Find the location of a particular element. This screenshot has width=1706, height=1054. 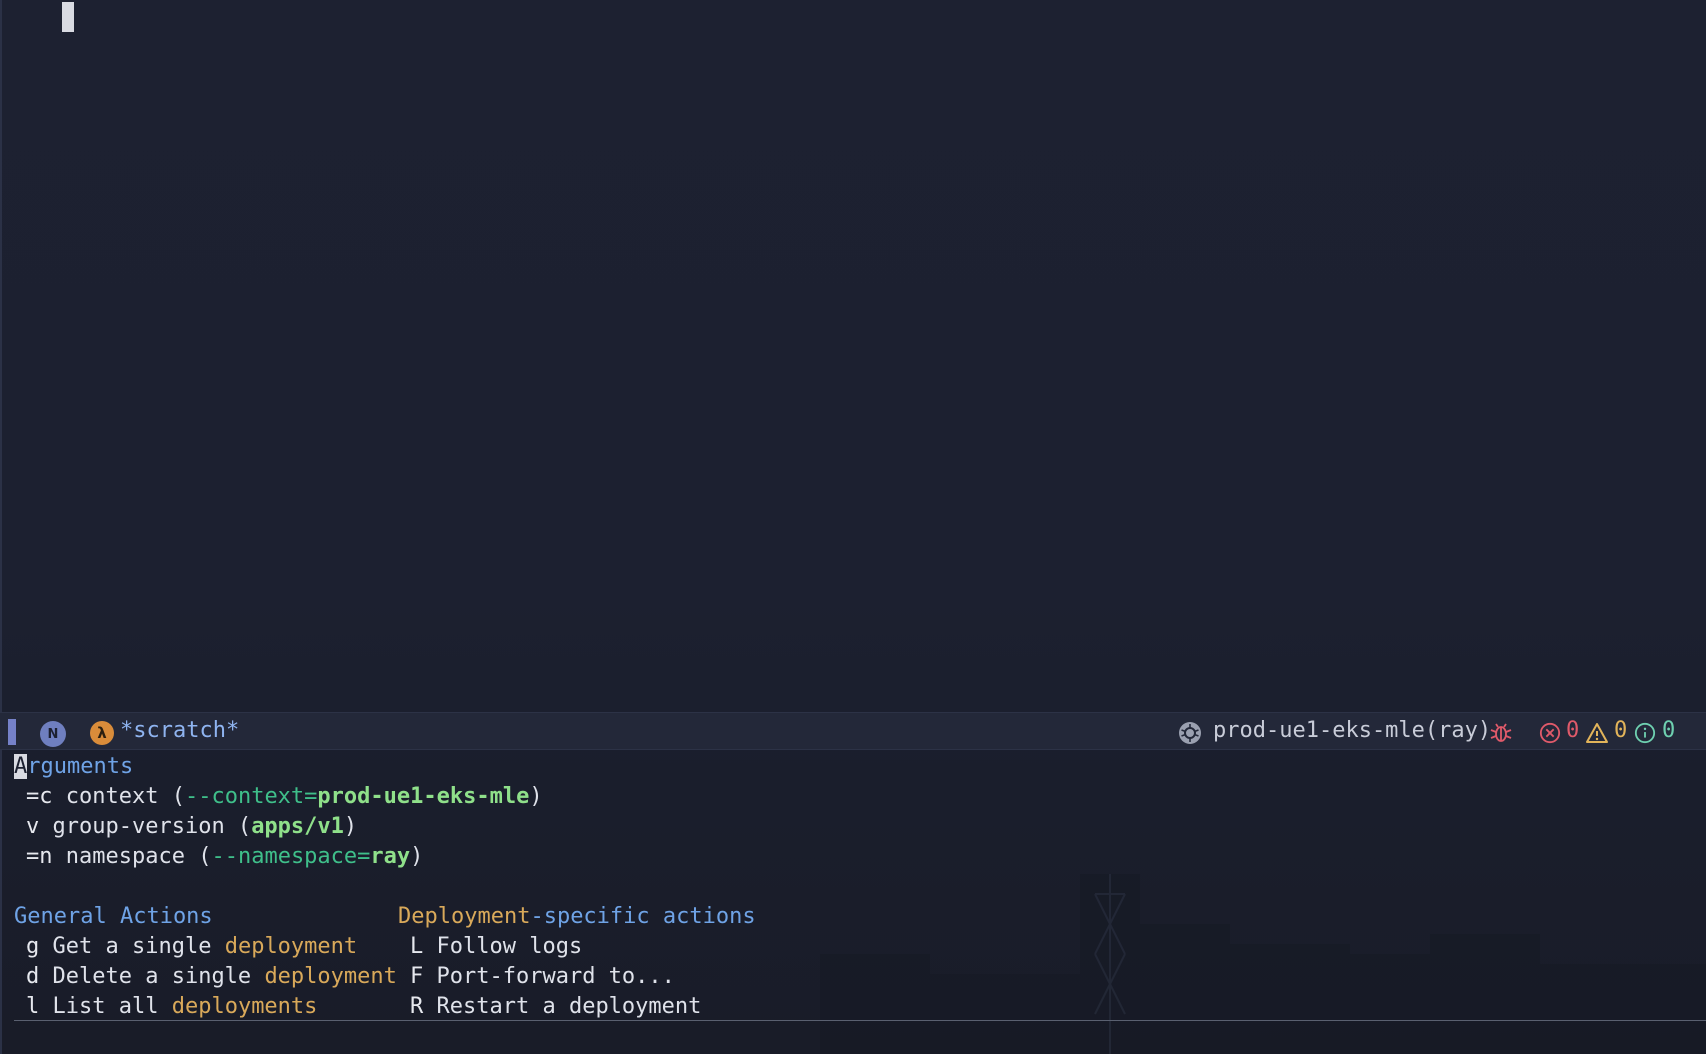

arg-context: =c context (--context=prod-ue1-eks-mle) is located at coordinates (284, 797).